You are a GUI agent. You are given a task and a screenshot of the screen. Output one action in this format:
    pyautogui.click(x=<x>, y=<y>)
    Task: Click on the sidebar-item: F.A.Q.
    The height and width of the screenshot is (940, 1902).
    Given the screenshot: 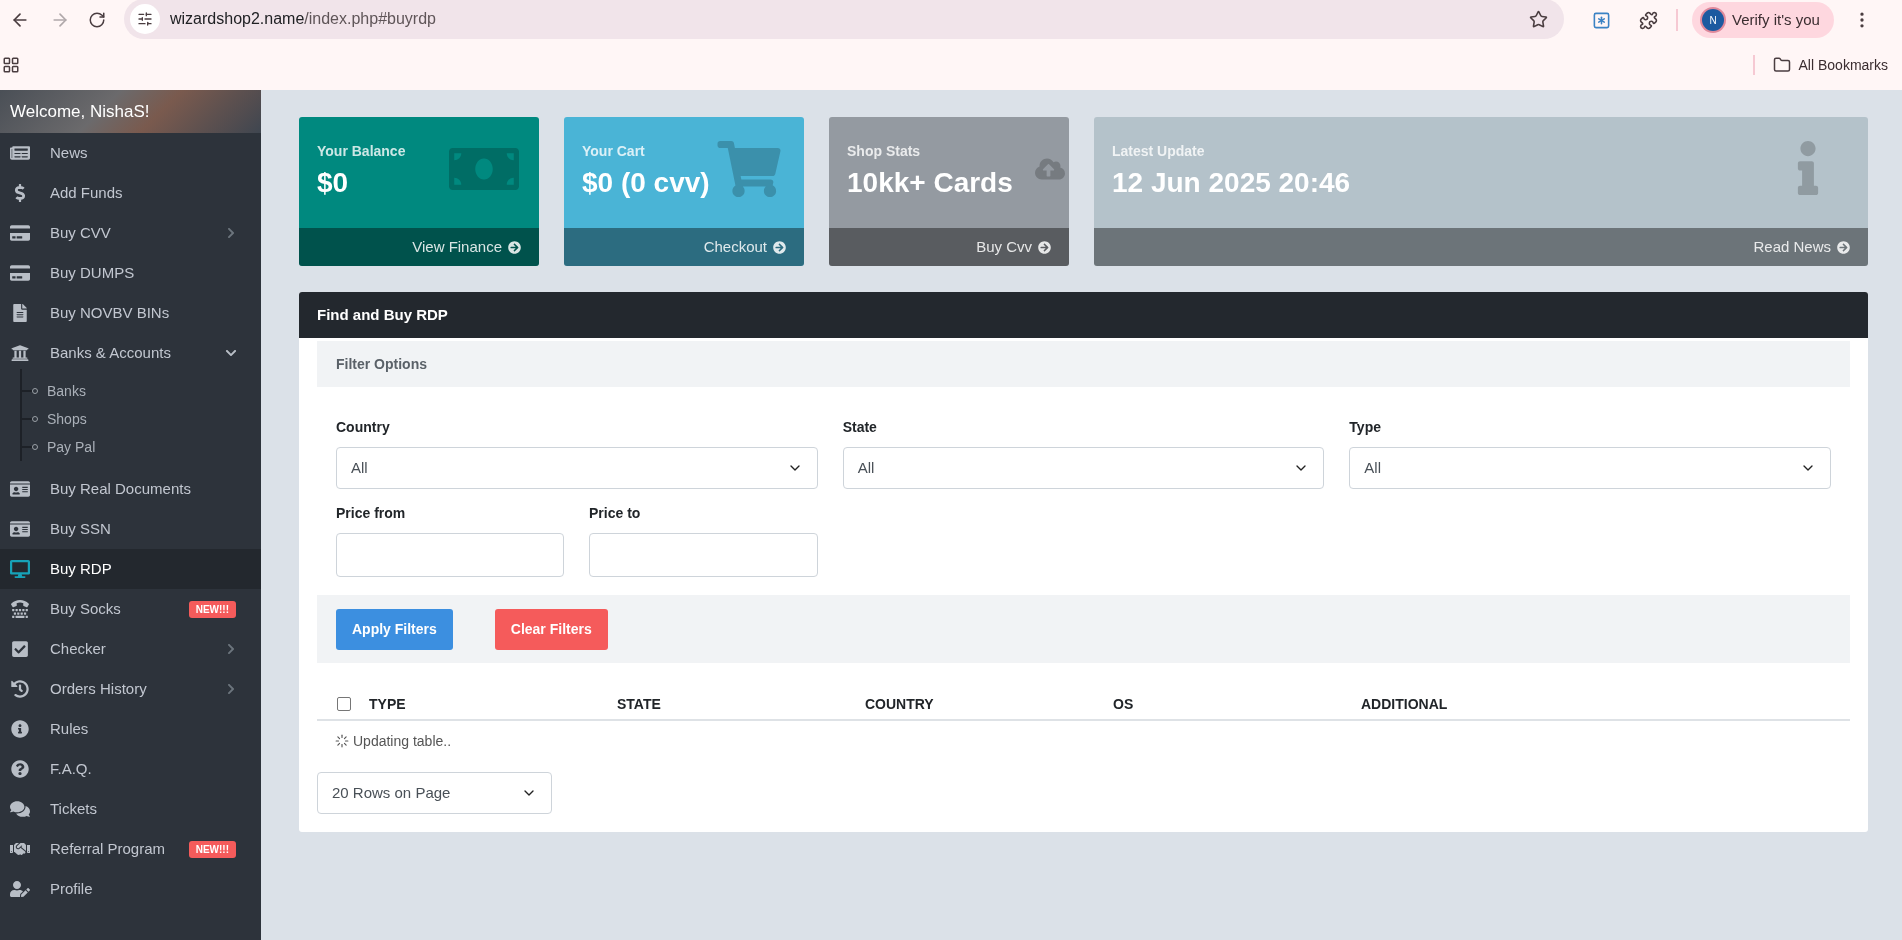 What is the action you would take?
    pyautogui.click(x=130, y=769)
    